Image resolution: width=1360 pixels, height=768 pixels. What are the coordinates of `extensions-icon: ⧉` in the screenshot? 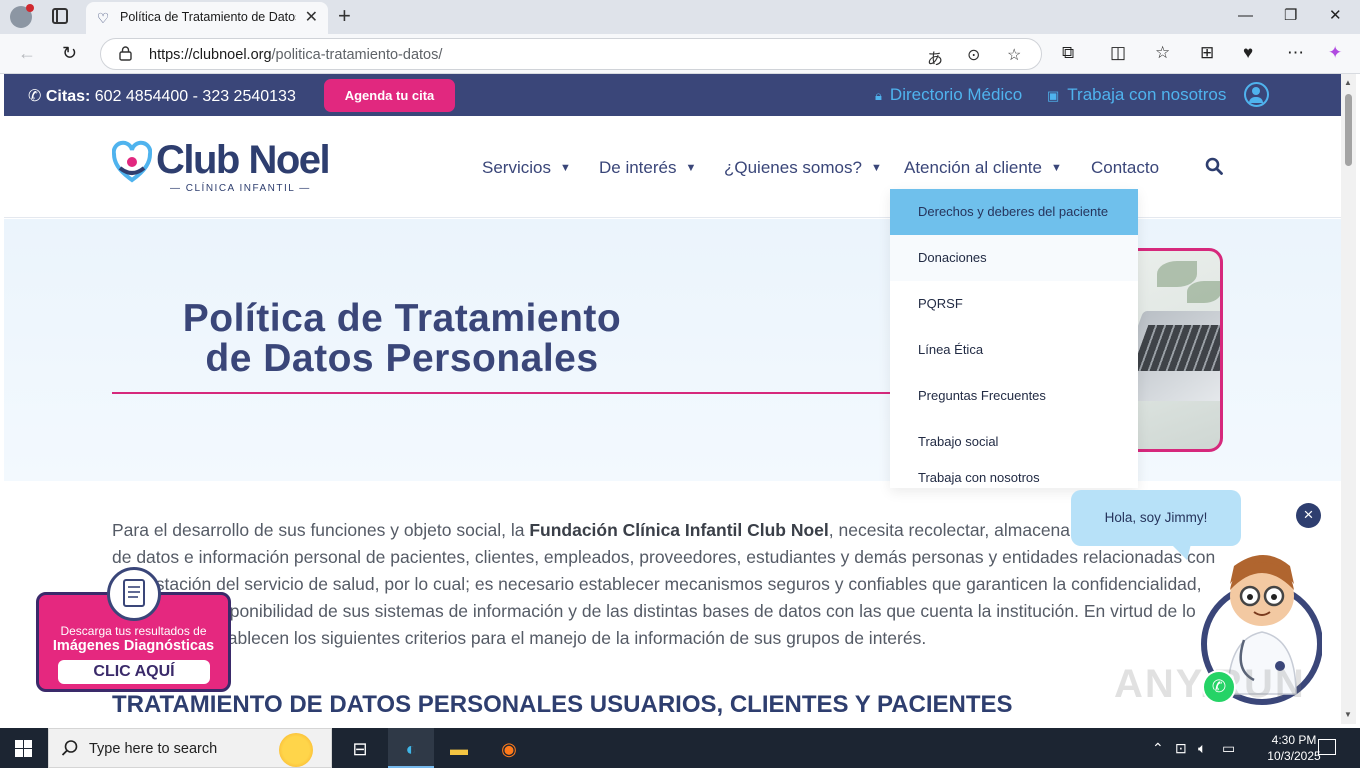 It's located at (1068, 53).